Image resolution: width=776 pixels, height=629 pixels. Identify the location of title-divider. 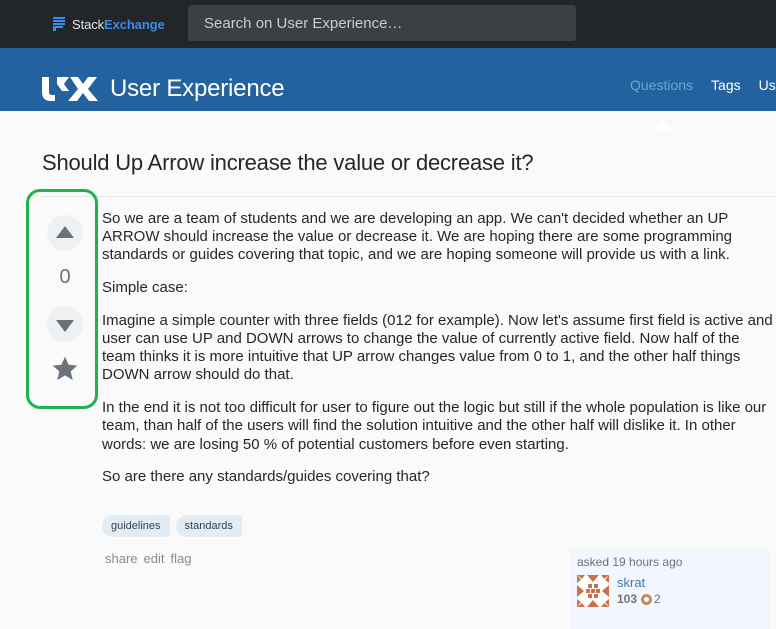
(409, 196).